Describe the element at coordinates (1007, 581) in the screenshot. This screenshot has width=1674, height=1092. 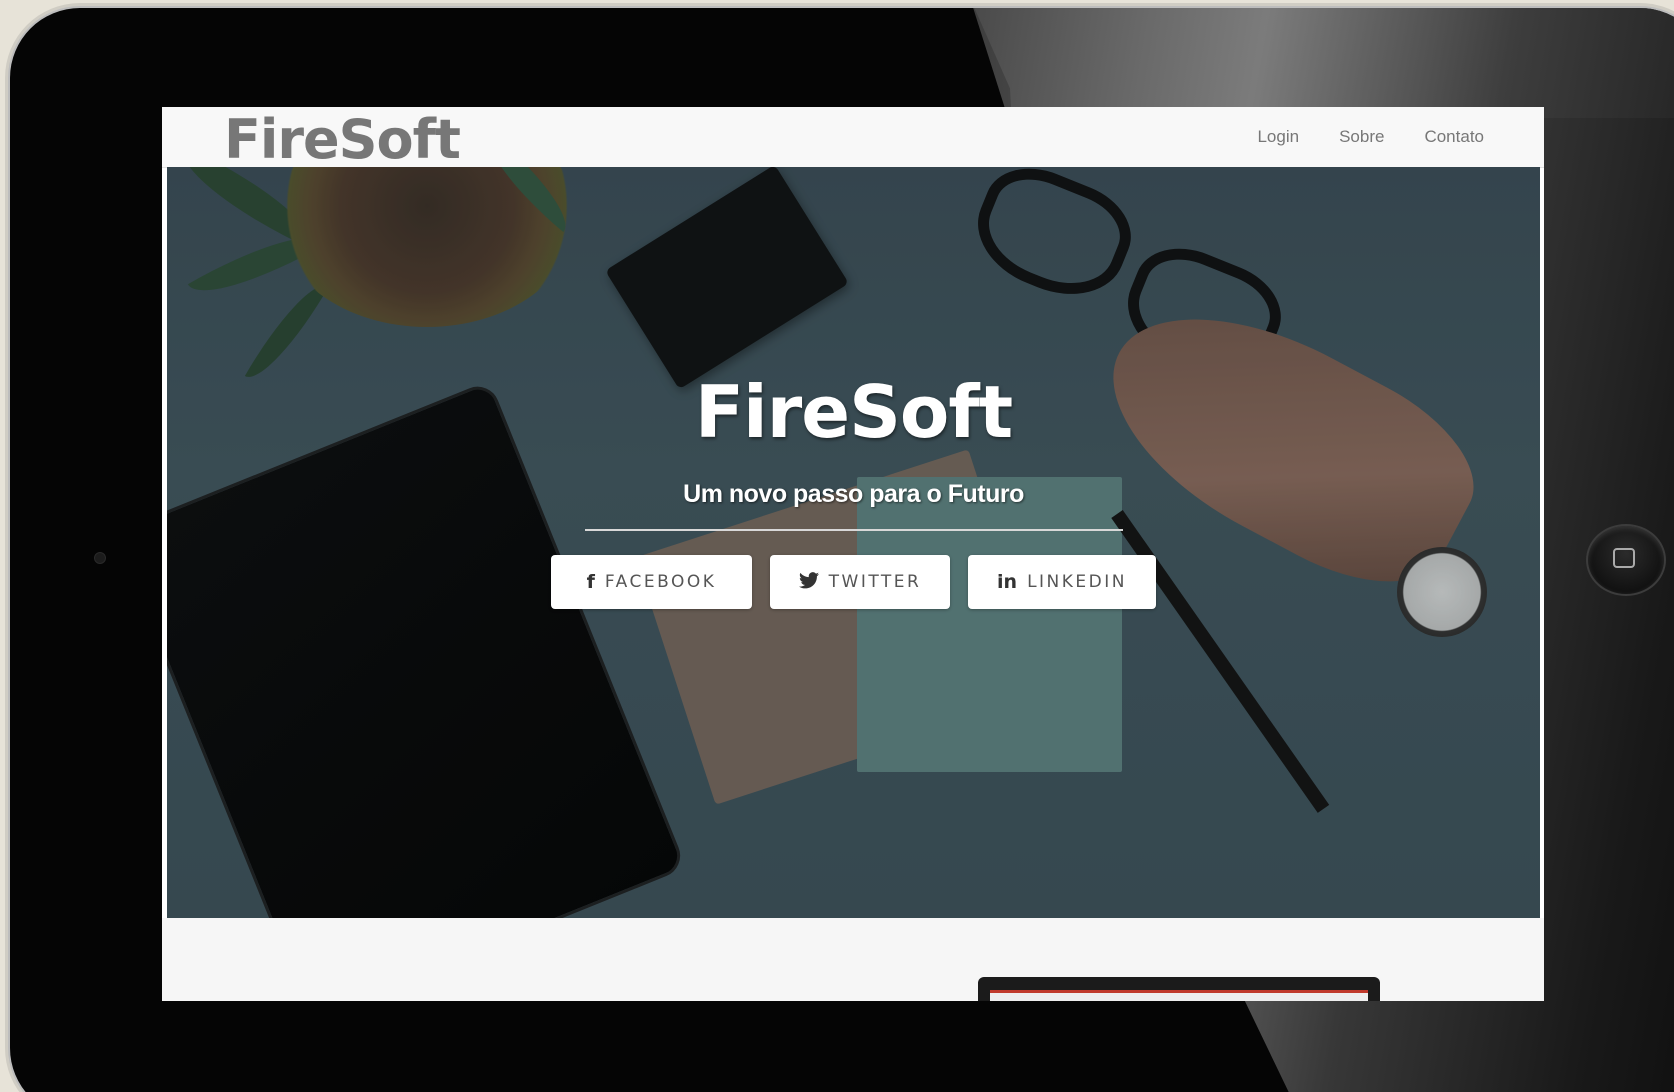
I see `linkedin-icon: in` at that location.